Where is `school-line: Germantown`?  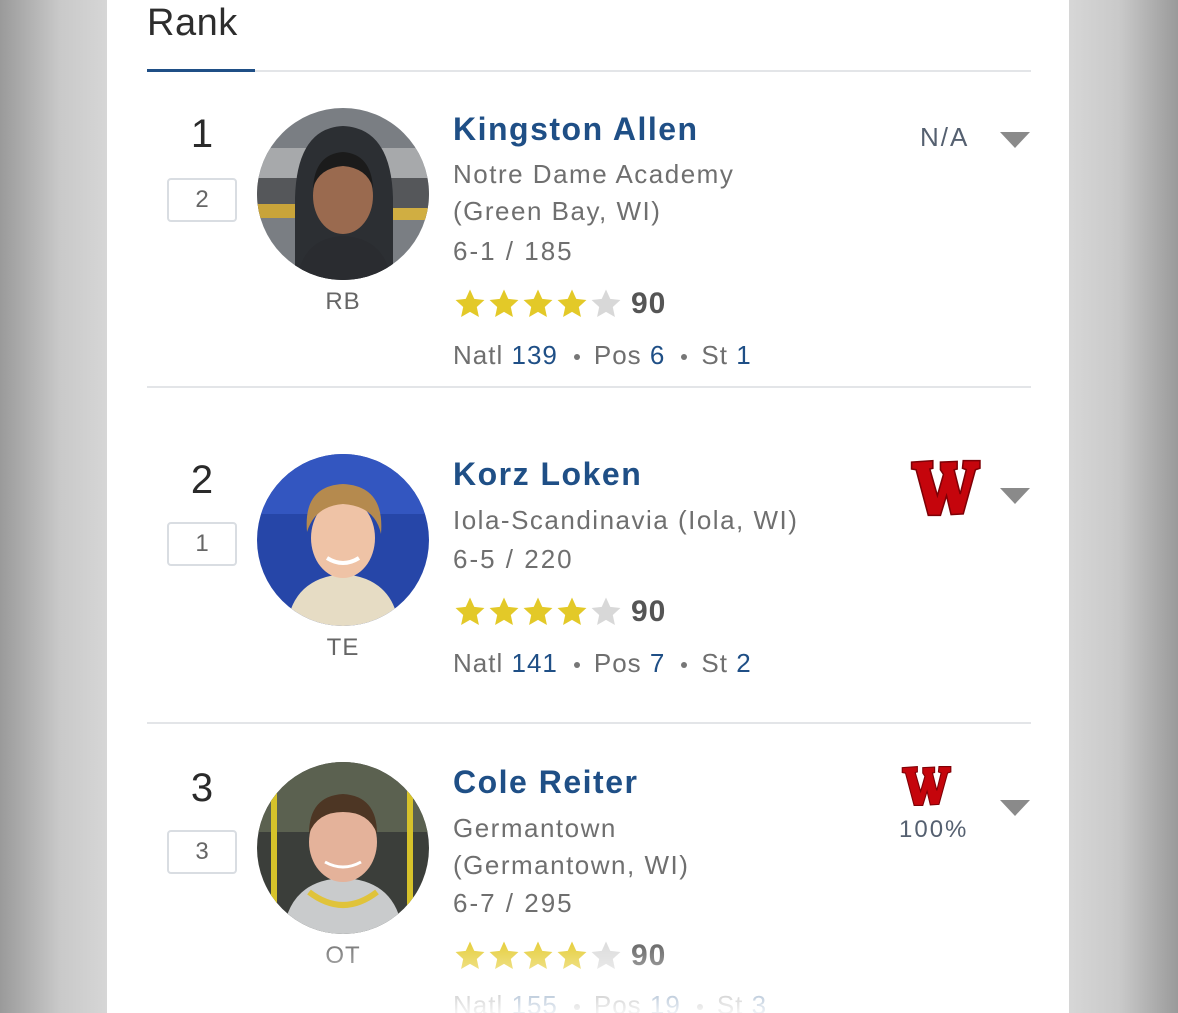
school-line: Germantown is located at coordinates (535, 828).